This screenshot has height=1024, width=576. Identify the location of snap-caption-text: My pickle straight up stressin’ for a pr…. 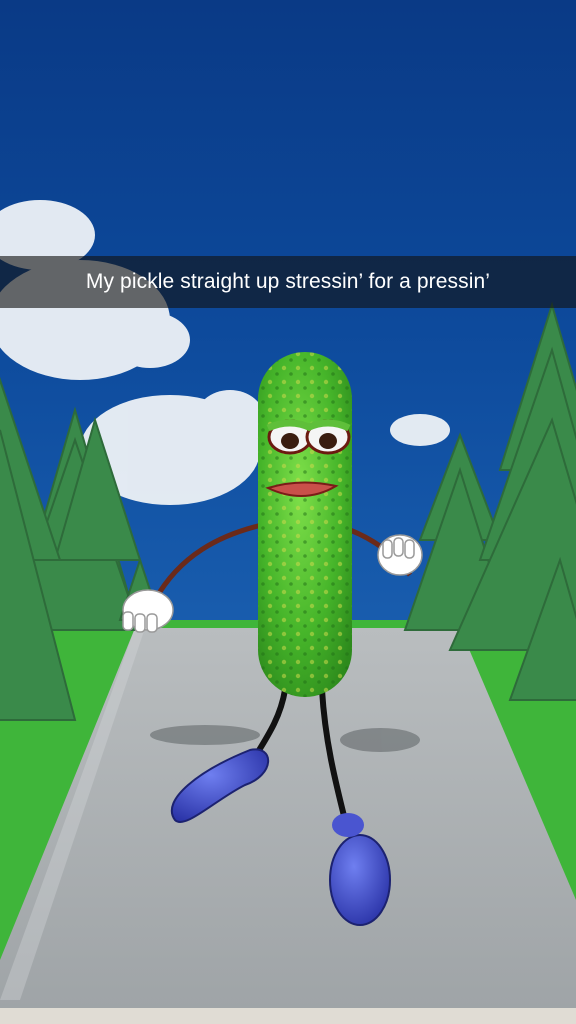
(288, 281).